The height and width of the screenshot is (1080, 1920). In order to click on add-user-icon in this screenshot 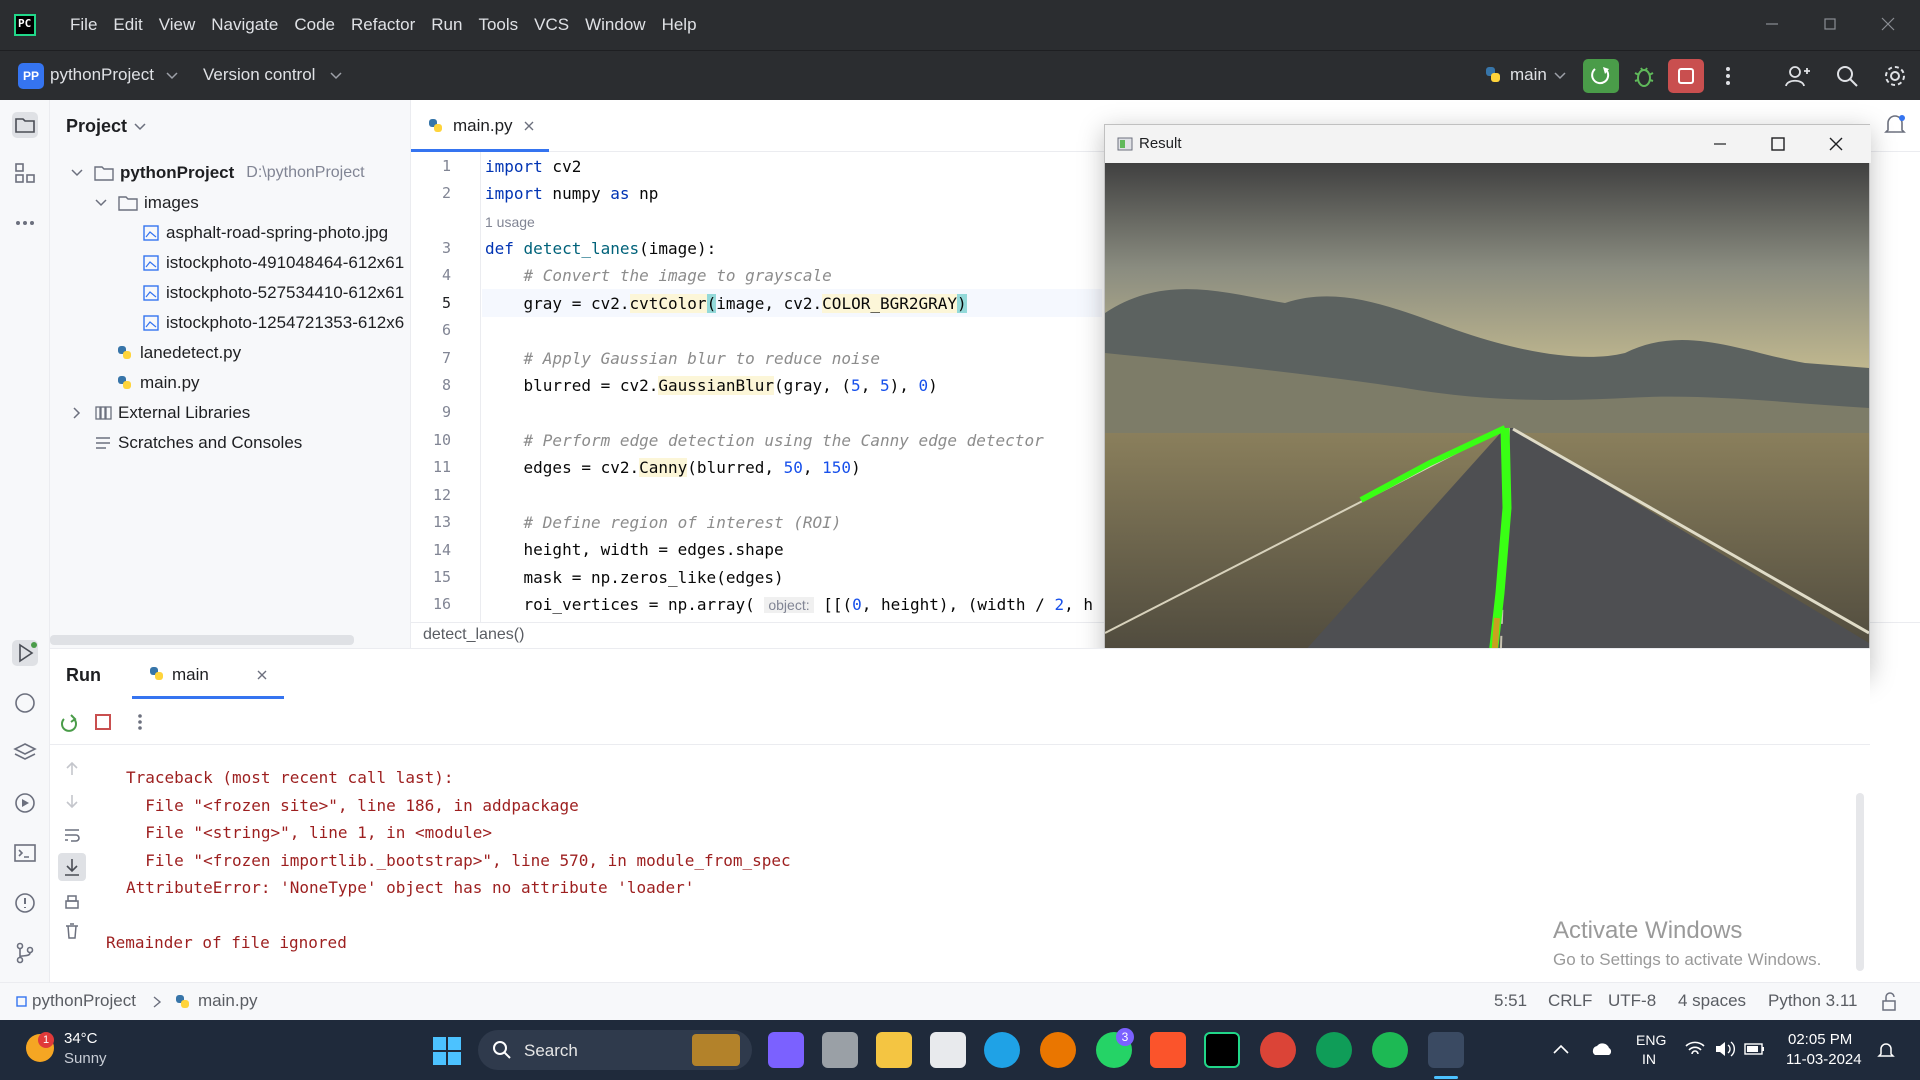, I will do `click(1797, 76)`.